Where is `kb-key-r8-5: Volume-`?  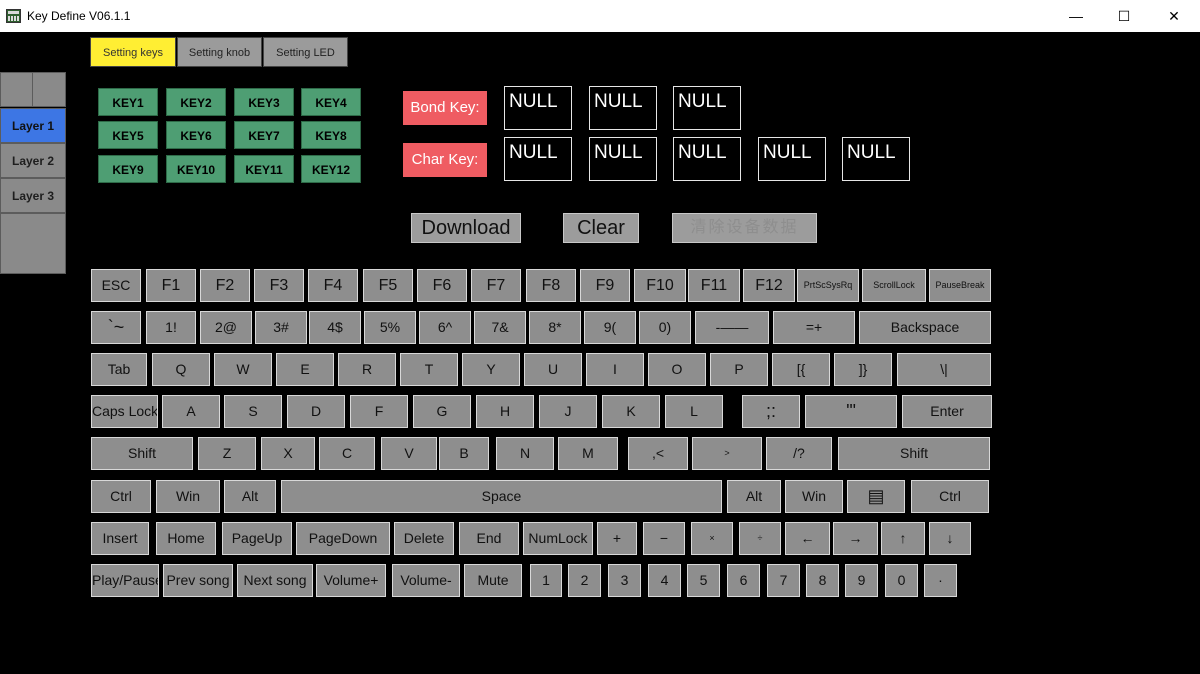
kb-key-r8-5: Volume- is located at coordinates (426, 580).